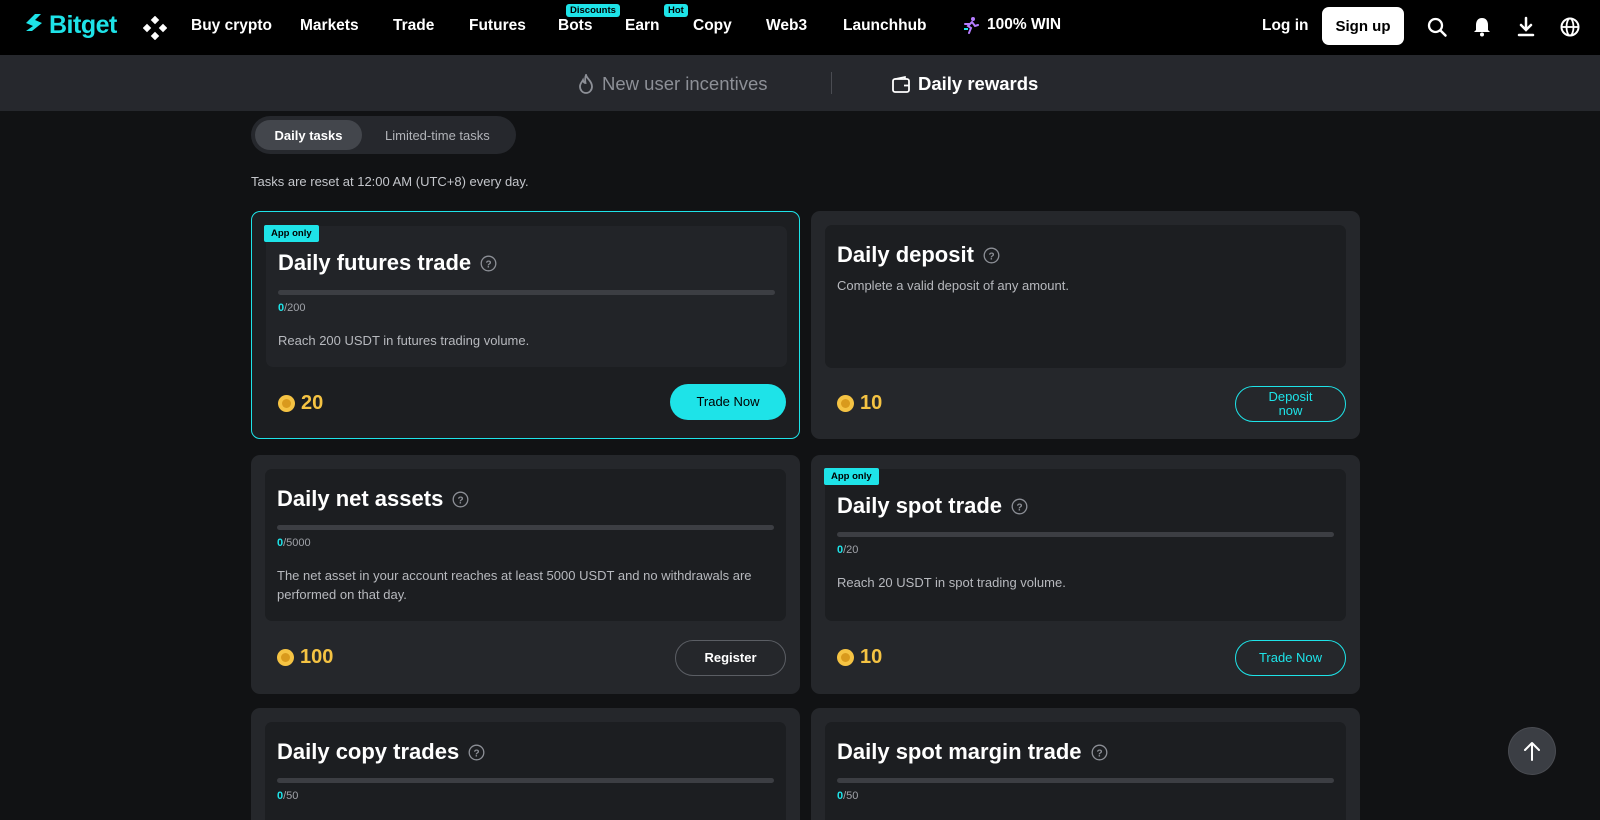 This screenshot has width=1600, height=820. What do you see at coordinates (642, 26) in the screenshot?
I see `nav-earn: Earn` at bounding box center [642, 26].